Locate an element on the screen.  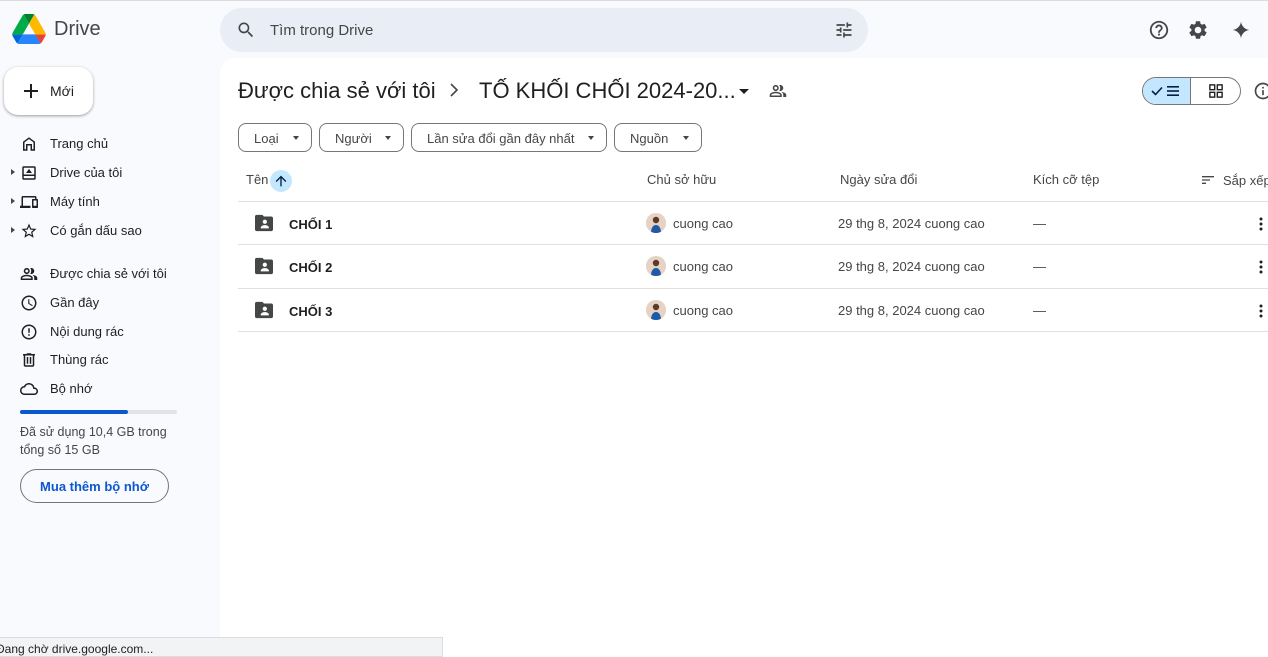
sort-ascending-button is located at coordinates (281, 181).